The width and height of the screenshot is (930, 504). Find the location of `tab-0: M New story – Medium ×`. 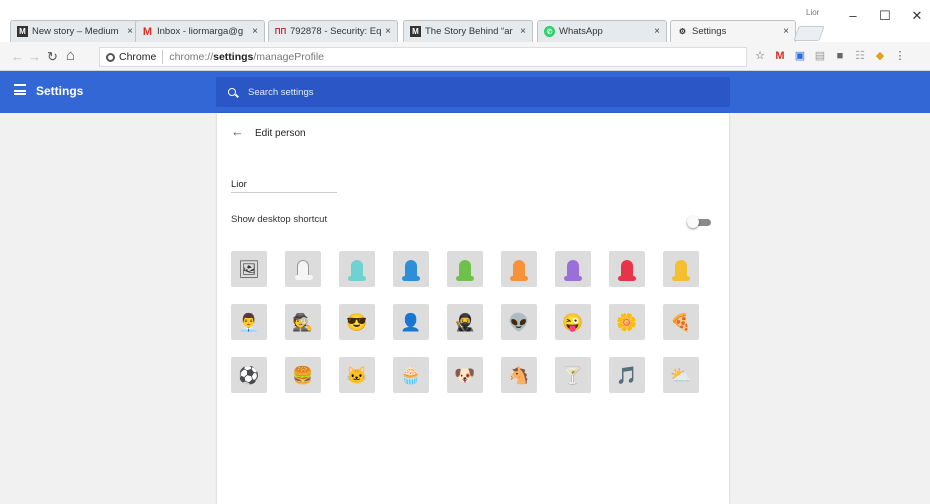

tab-0: M New story – Medium × is located at coordinates (75, 31).